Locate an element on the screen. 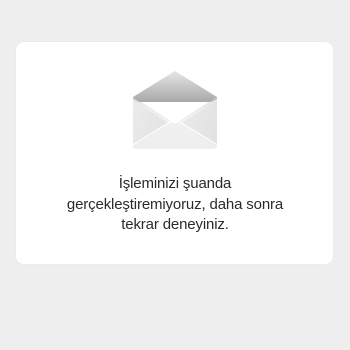  error-message-line-1: İşleminizi şuanda is located at coordinates (175, 183).